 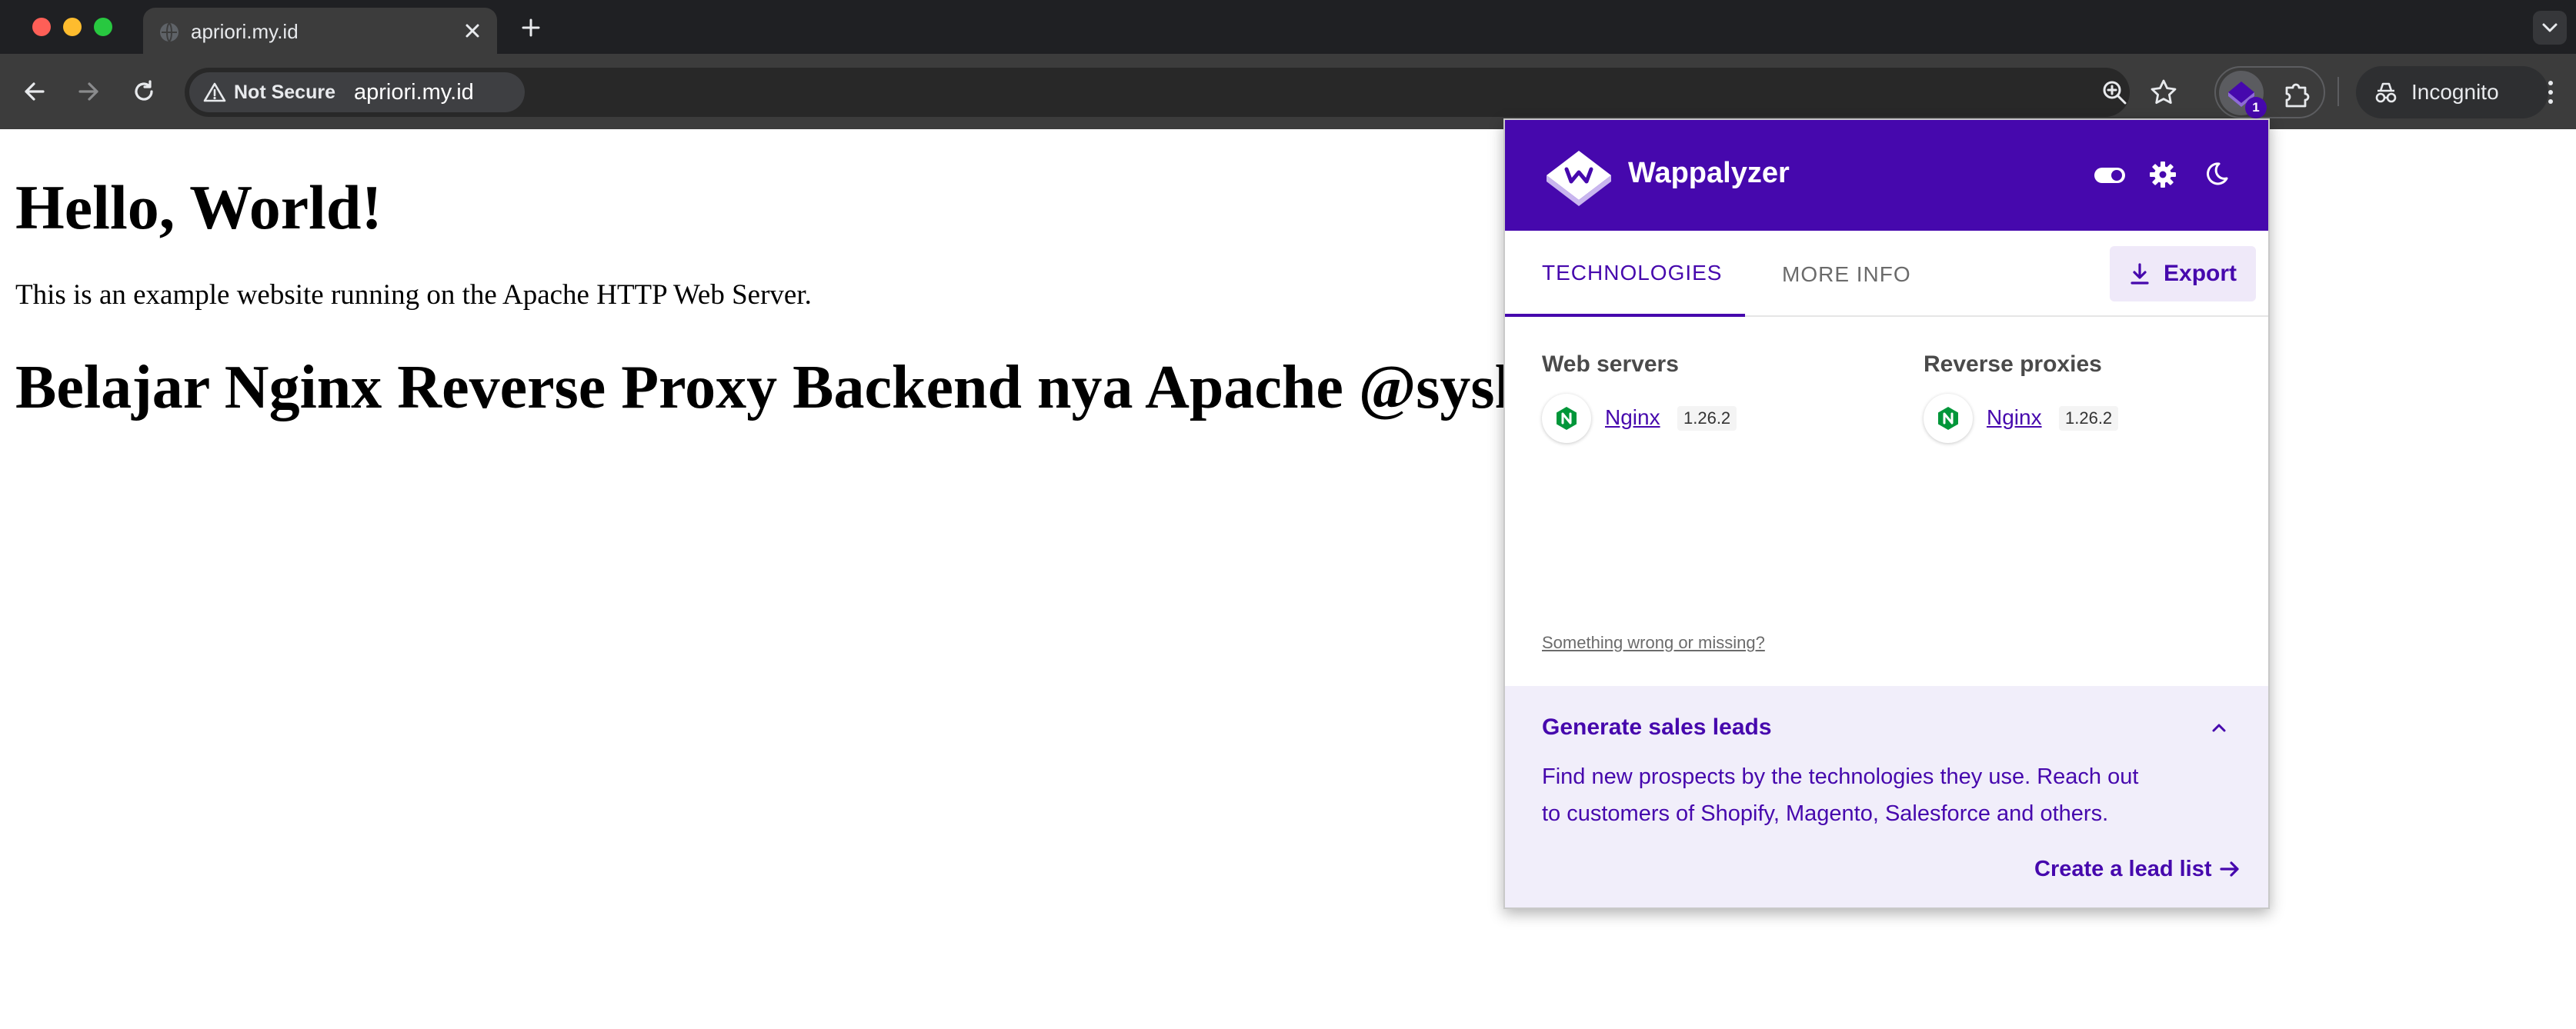 What do you see at coordinates (2140, 274) in the screenshot?
I see `download-icon` at bounding box center [2140, 274].